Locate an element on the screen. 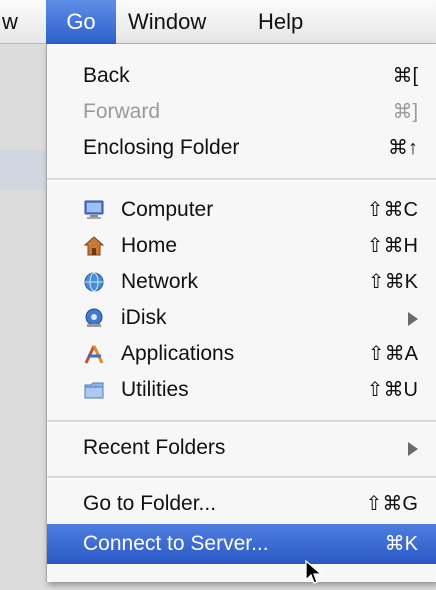  computer-icon is located at coordinates (94, 209).